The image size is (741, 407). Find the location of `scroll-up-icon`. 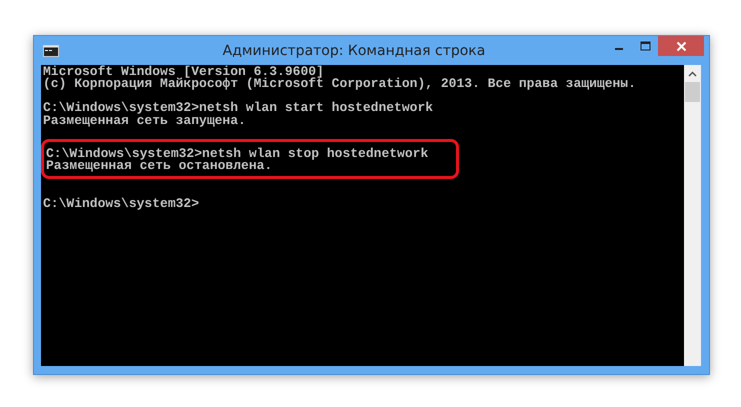

scroll-up-icon is located at coordinates (692, 74).